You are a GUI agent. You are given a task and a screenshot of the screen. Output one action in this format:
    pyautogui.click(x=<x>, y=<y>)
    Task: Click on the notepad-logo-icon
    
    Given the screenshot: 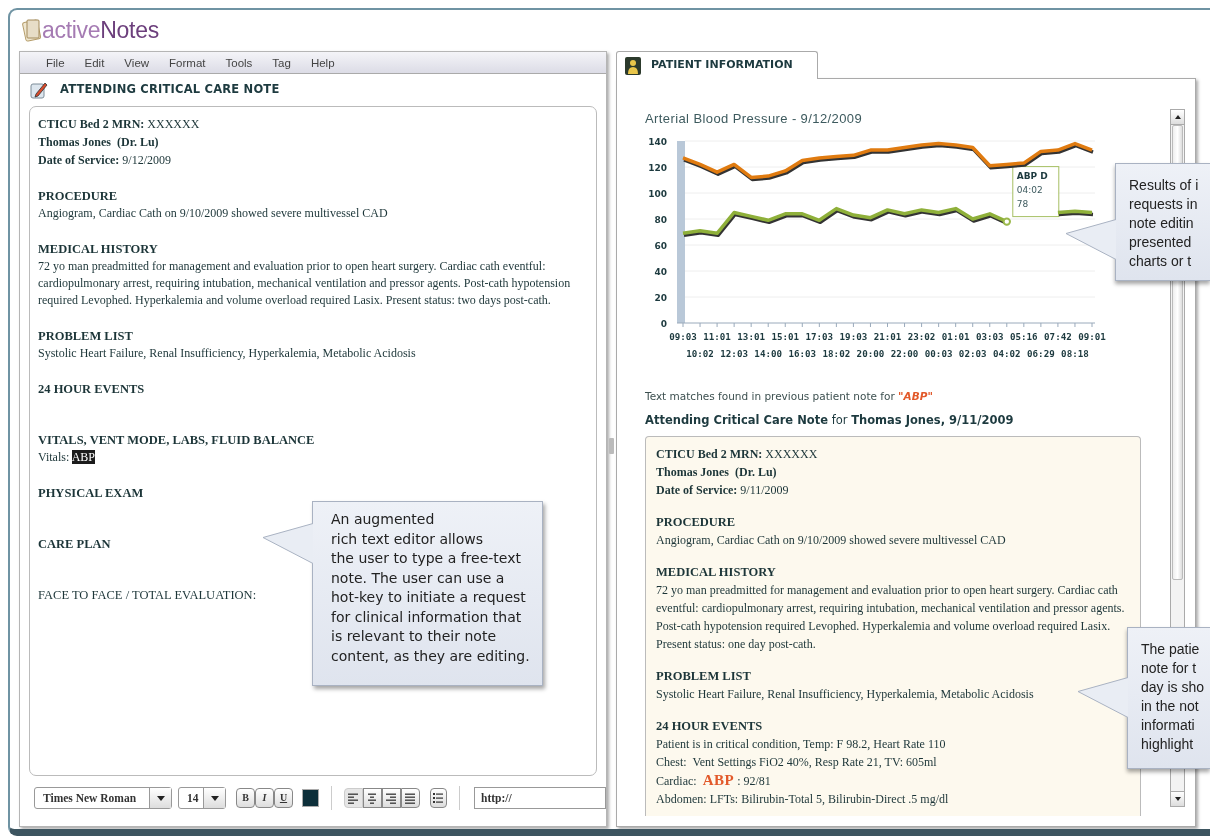 What is the action you would take?
    pyautogui.click(x=32, y=30)
    